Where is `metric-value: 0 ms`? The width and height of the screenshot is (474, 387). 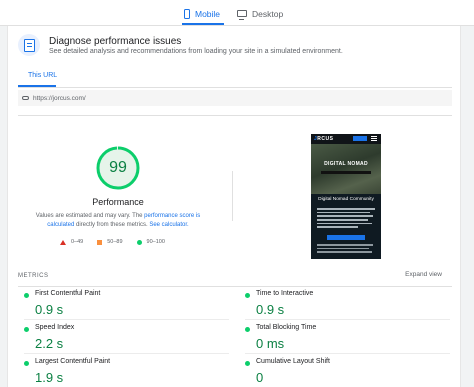
metric-value: 0 ms is located at coordinates (270, 343).